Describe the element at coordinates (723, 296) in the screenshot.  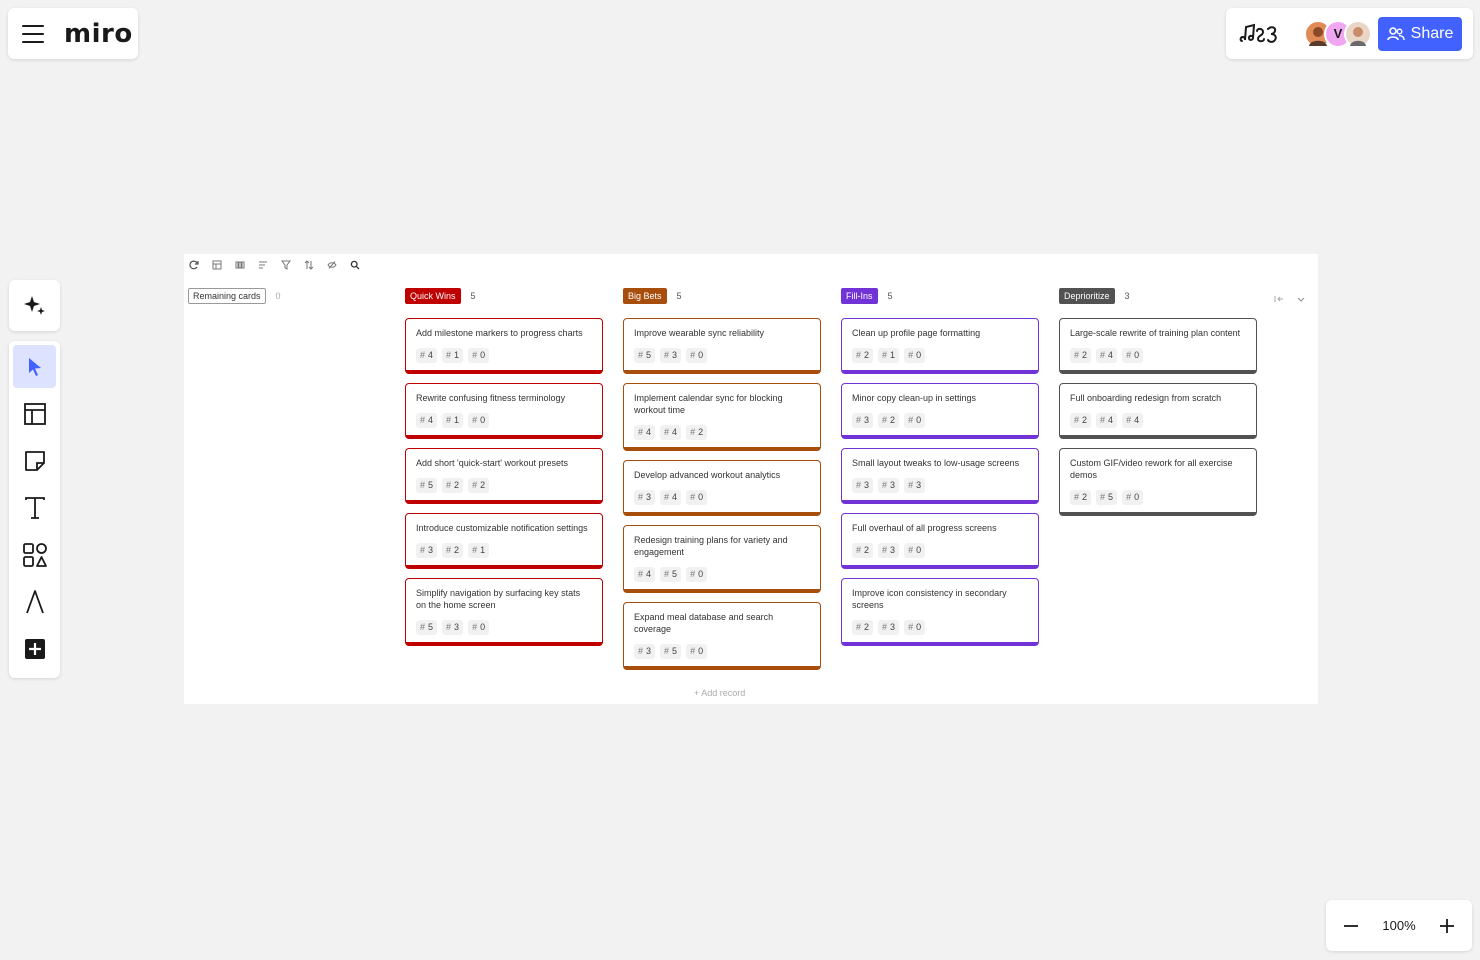
I see `column-header: Big Bets 5` at that location.